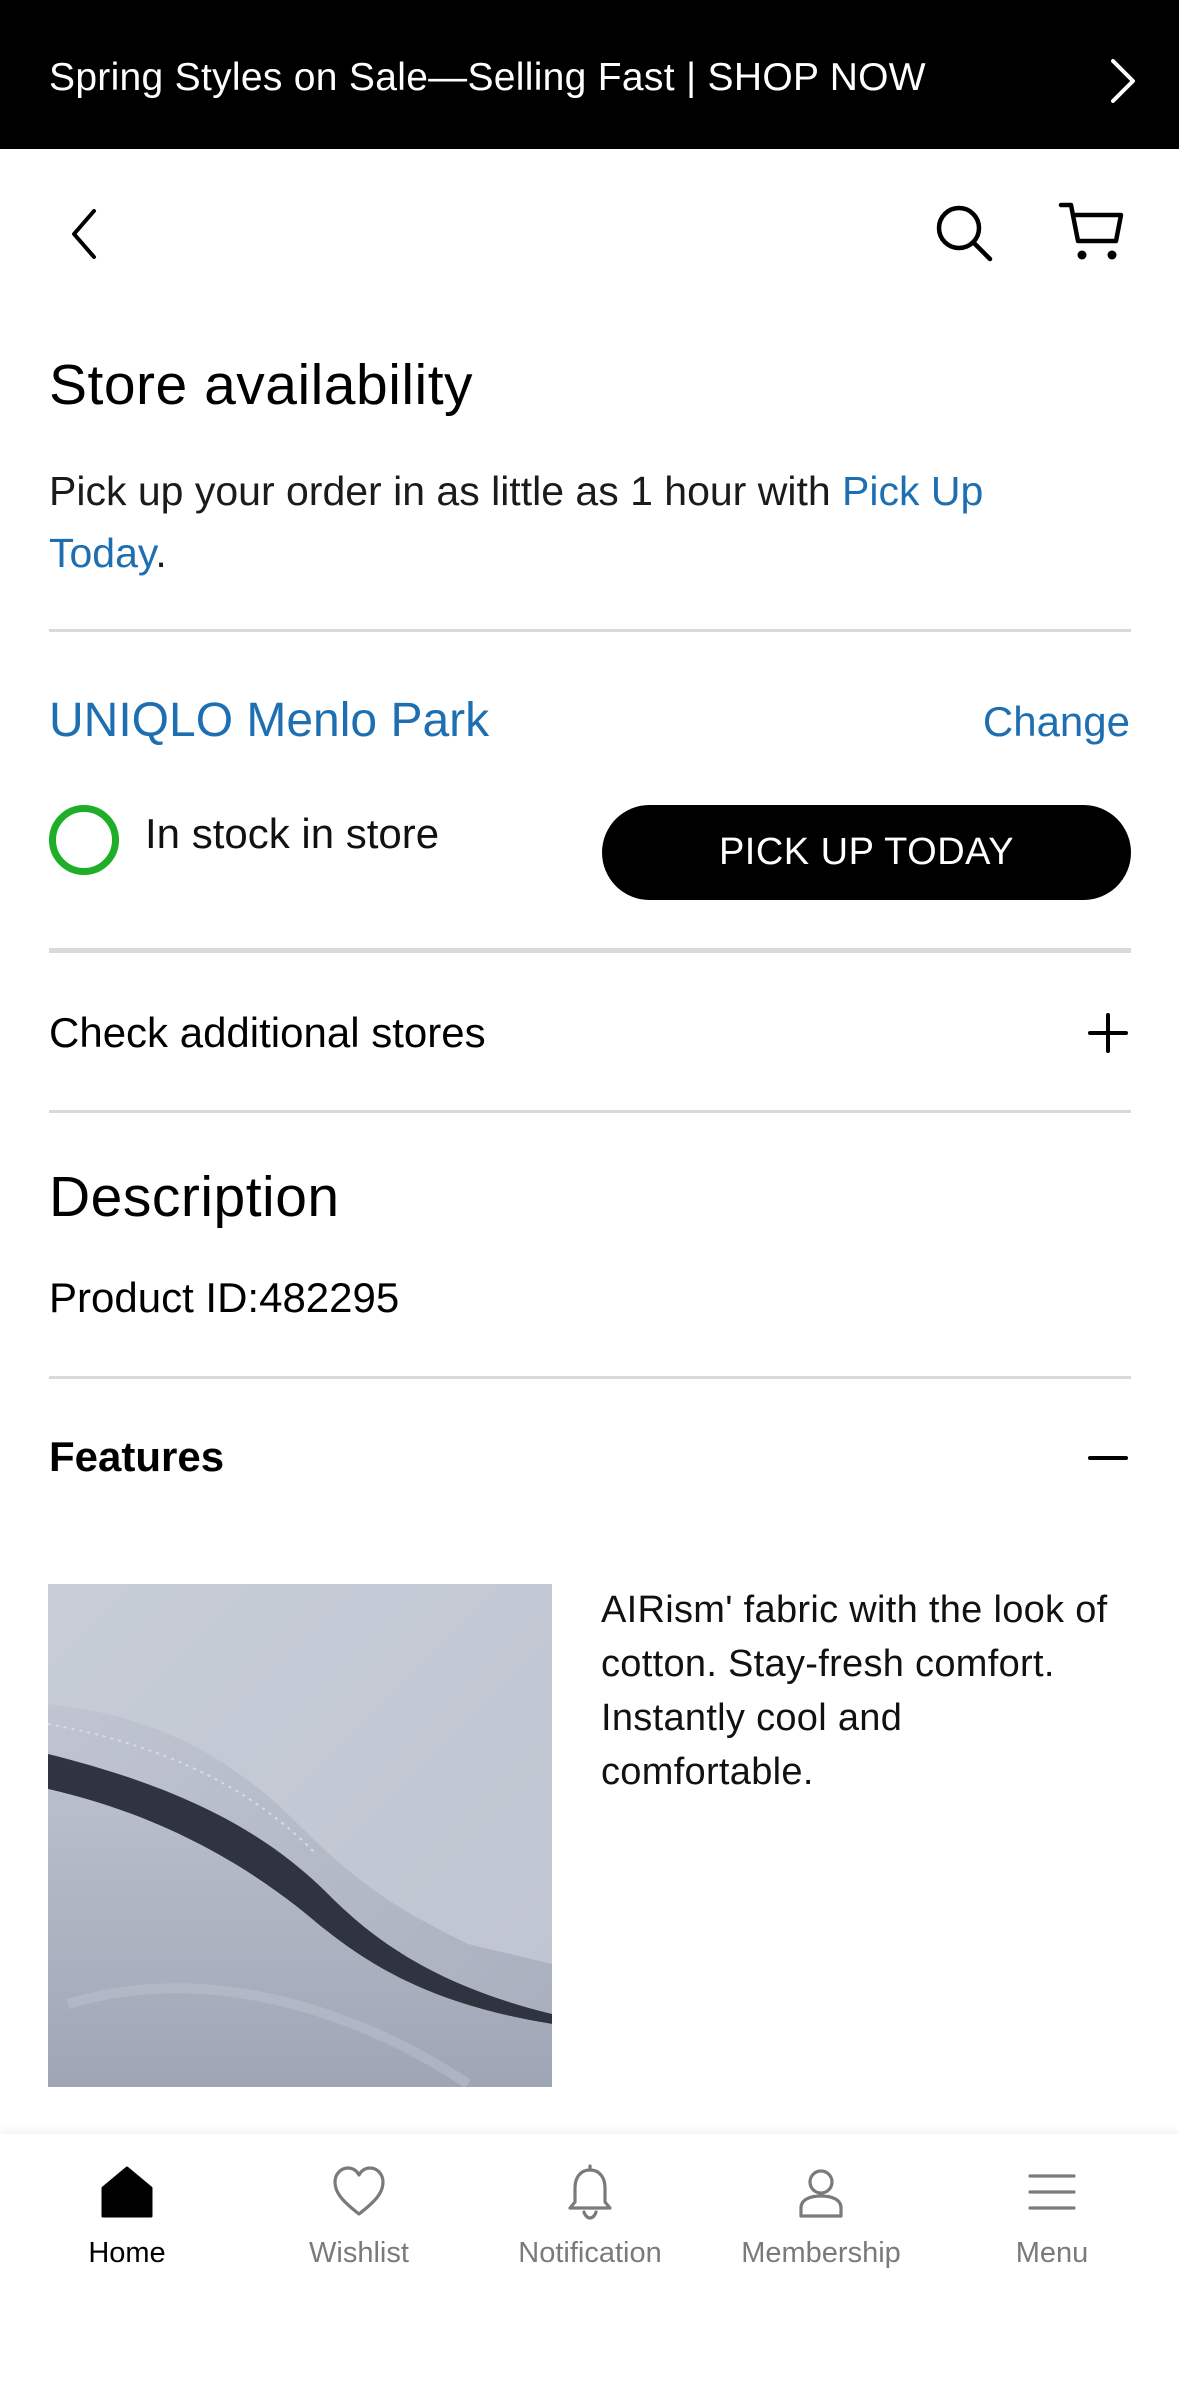 The width and height of the screenshot is (1179, 2396). I want to click on check-additional-stores-label: Check additional stores, so click(267, 1033).